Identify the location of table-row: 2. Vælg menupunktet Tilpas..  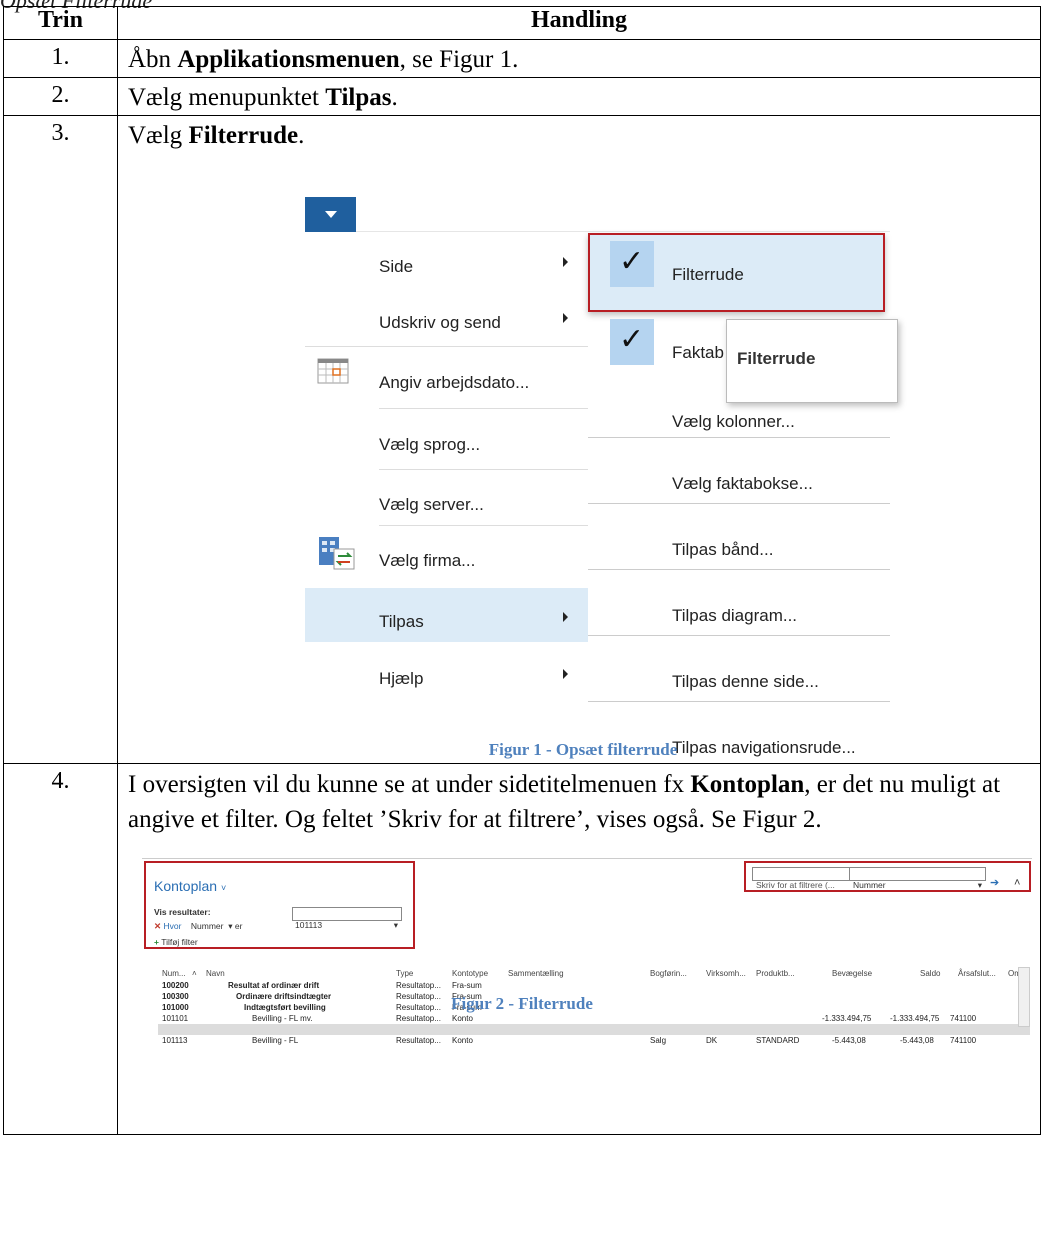
(522, 96).